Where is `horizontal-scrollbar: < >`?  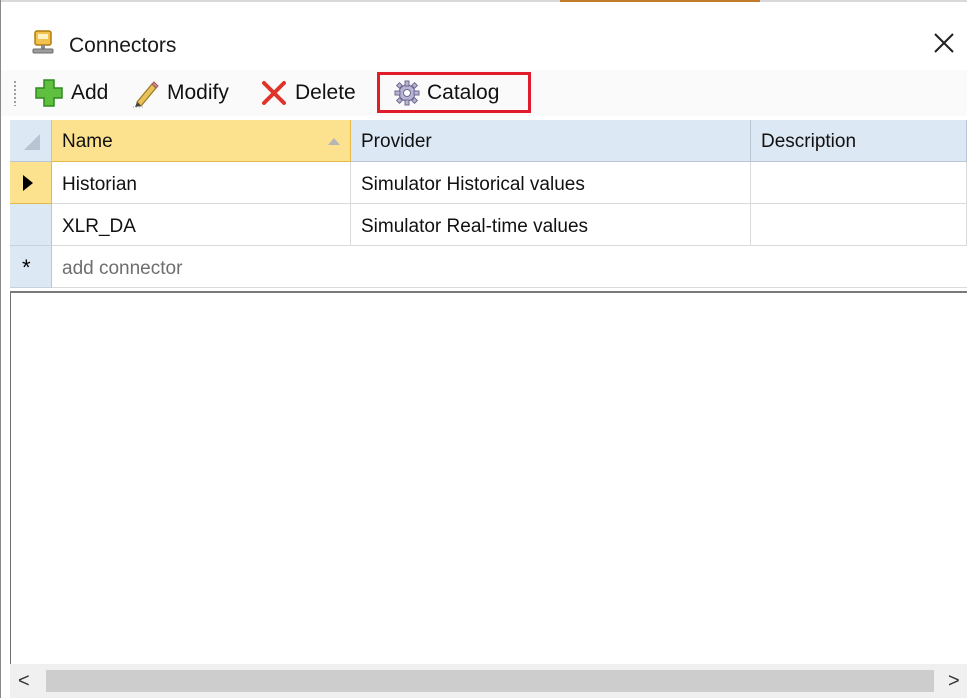 horizontal-scrollbar: < > is located at coordinates (488, 681).